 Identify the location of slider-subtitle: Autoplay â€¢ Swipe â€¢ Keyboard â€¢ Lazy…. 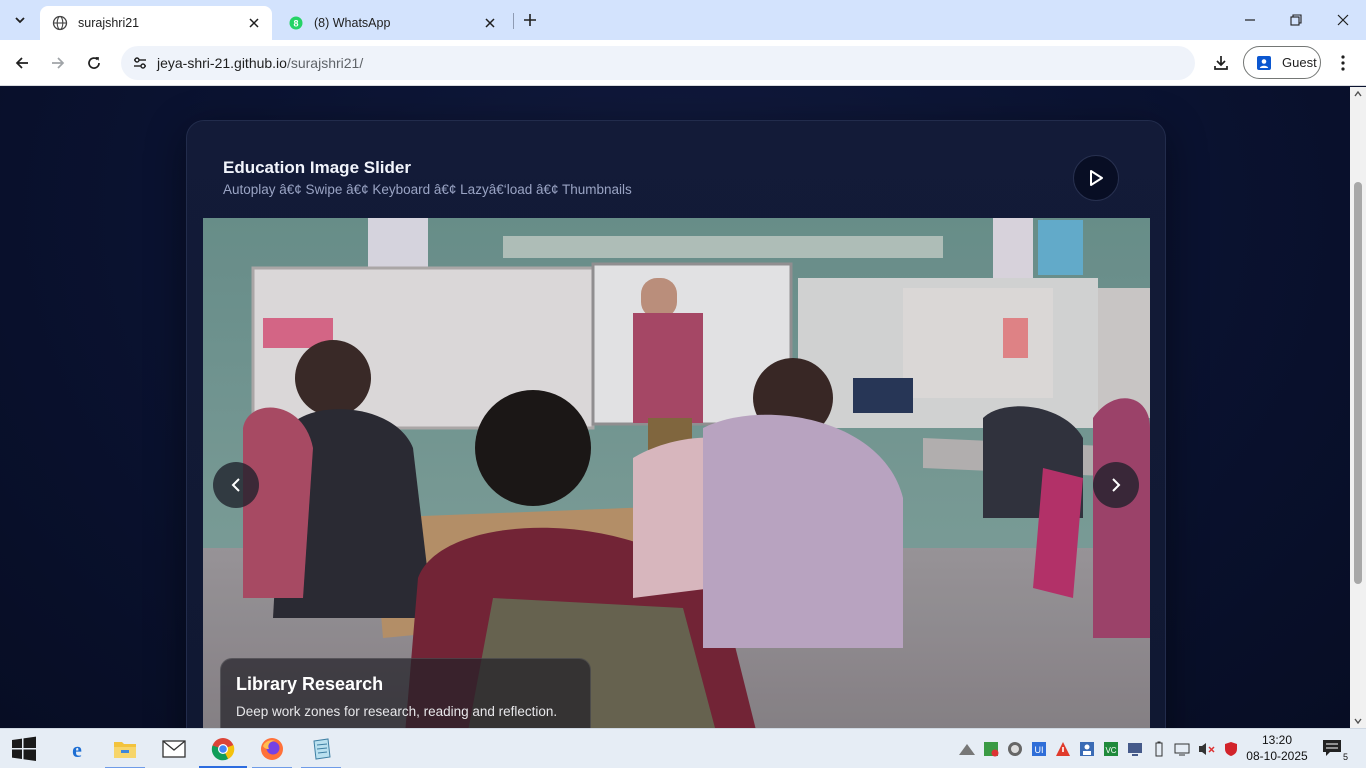
(427, 189).